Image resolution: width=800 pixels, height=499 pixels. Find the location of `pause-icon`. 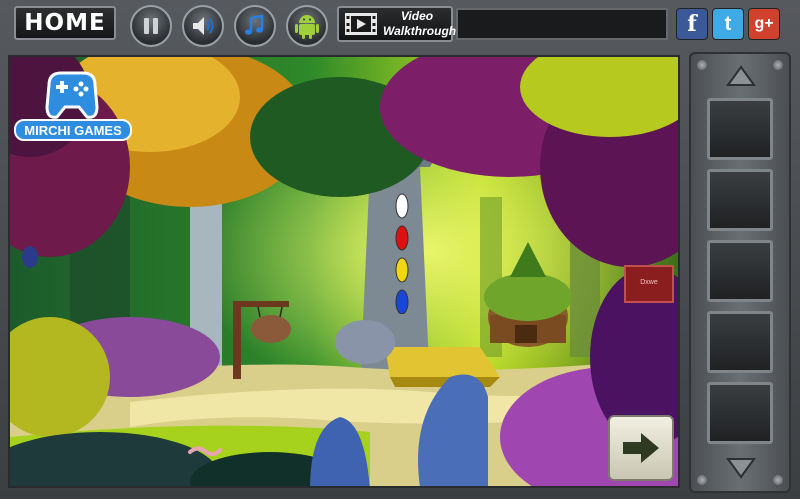

pause-icon is located at coordinates (151, 26).